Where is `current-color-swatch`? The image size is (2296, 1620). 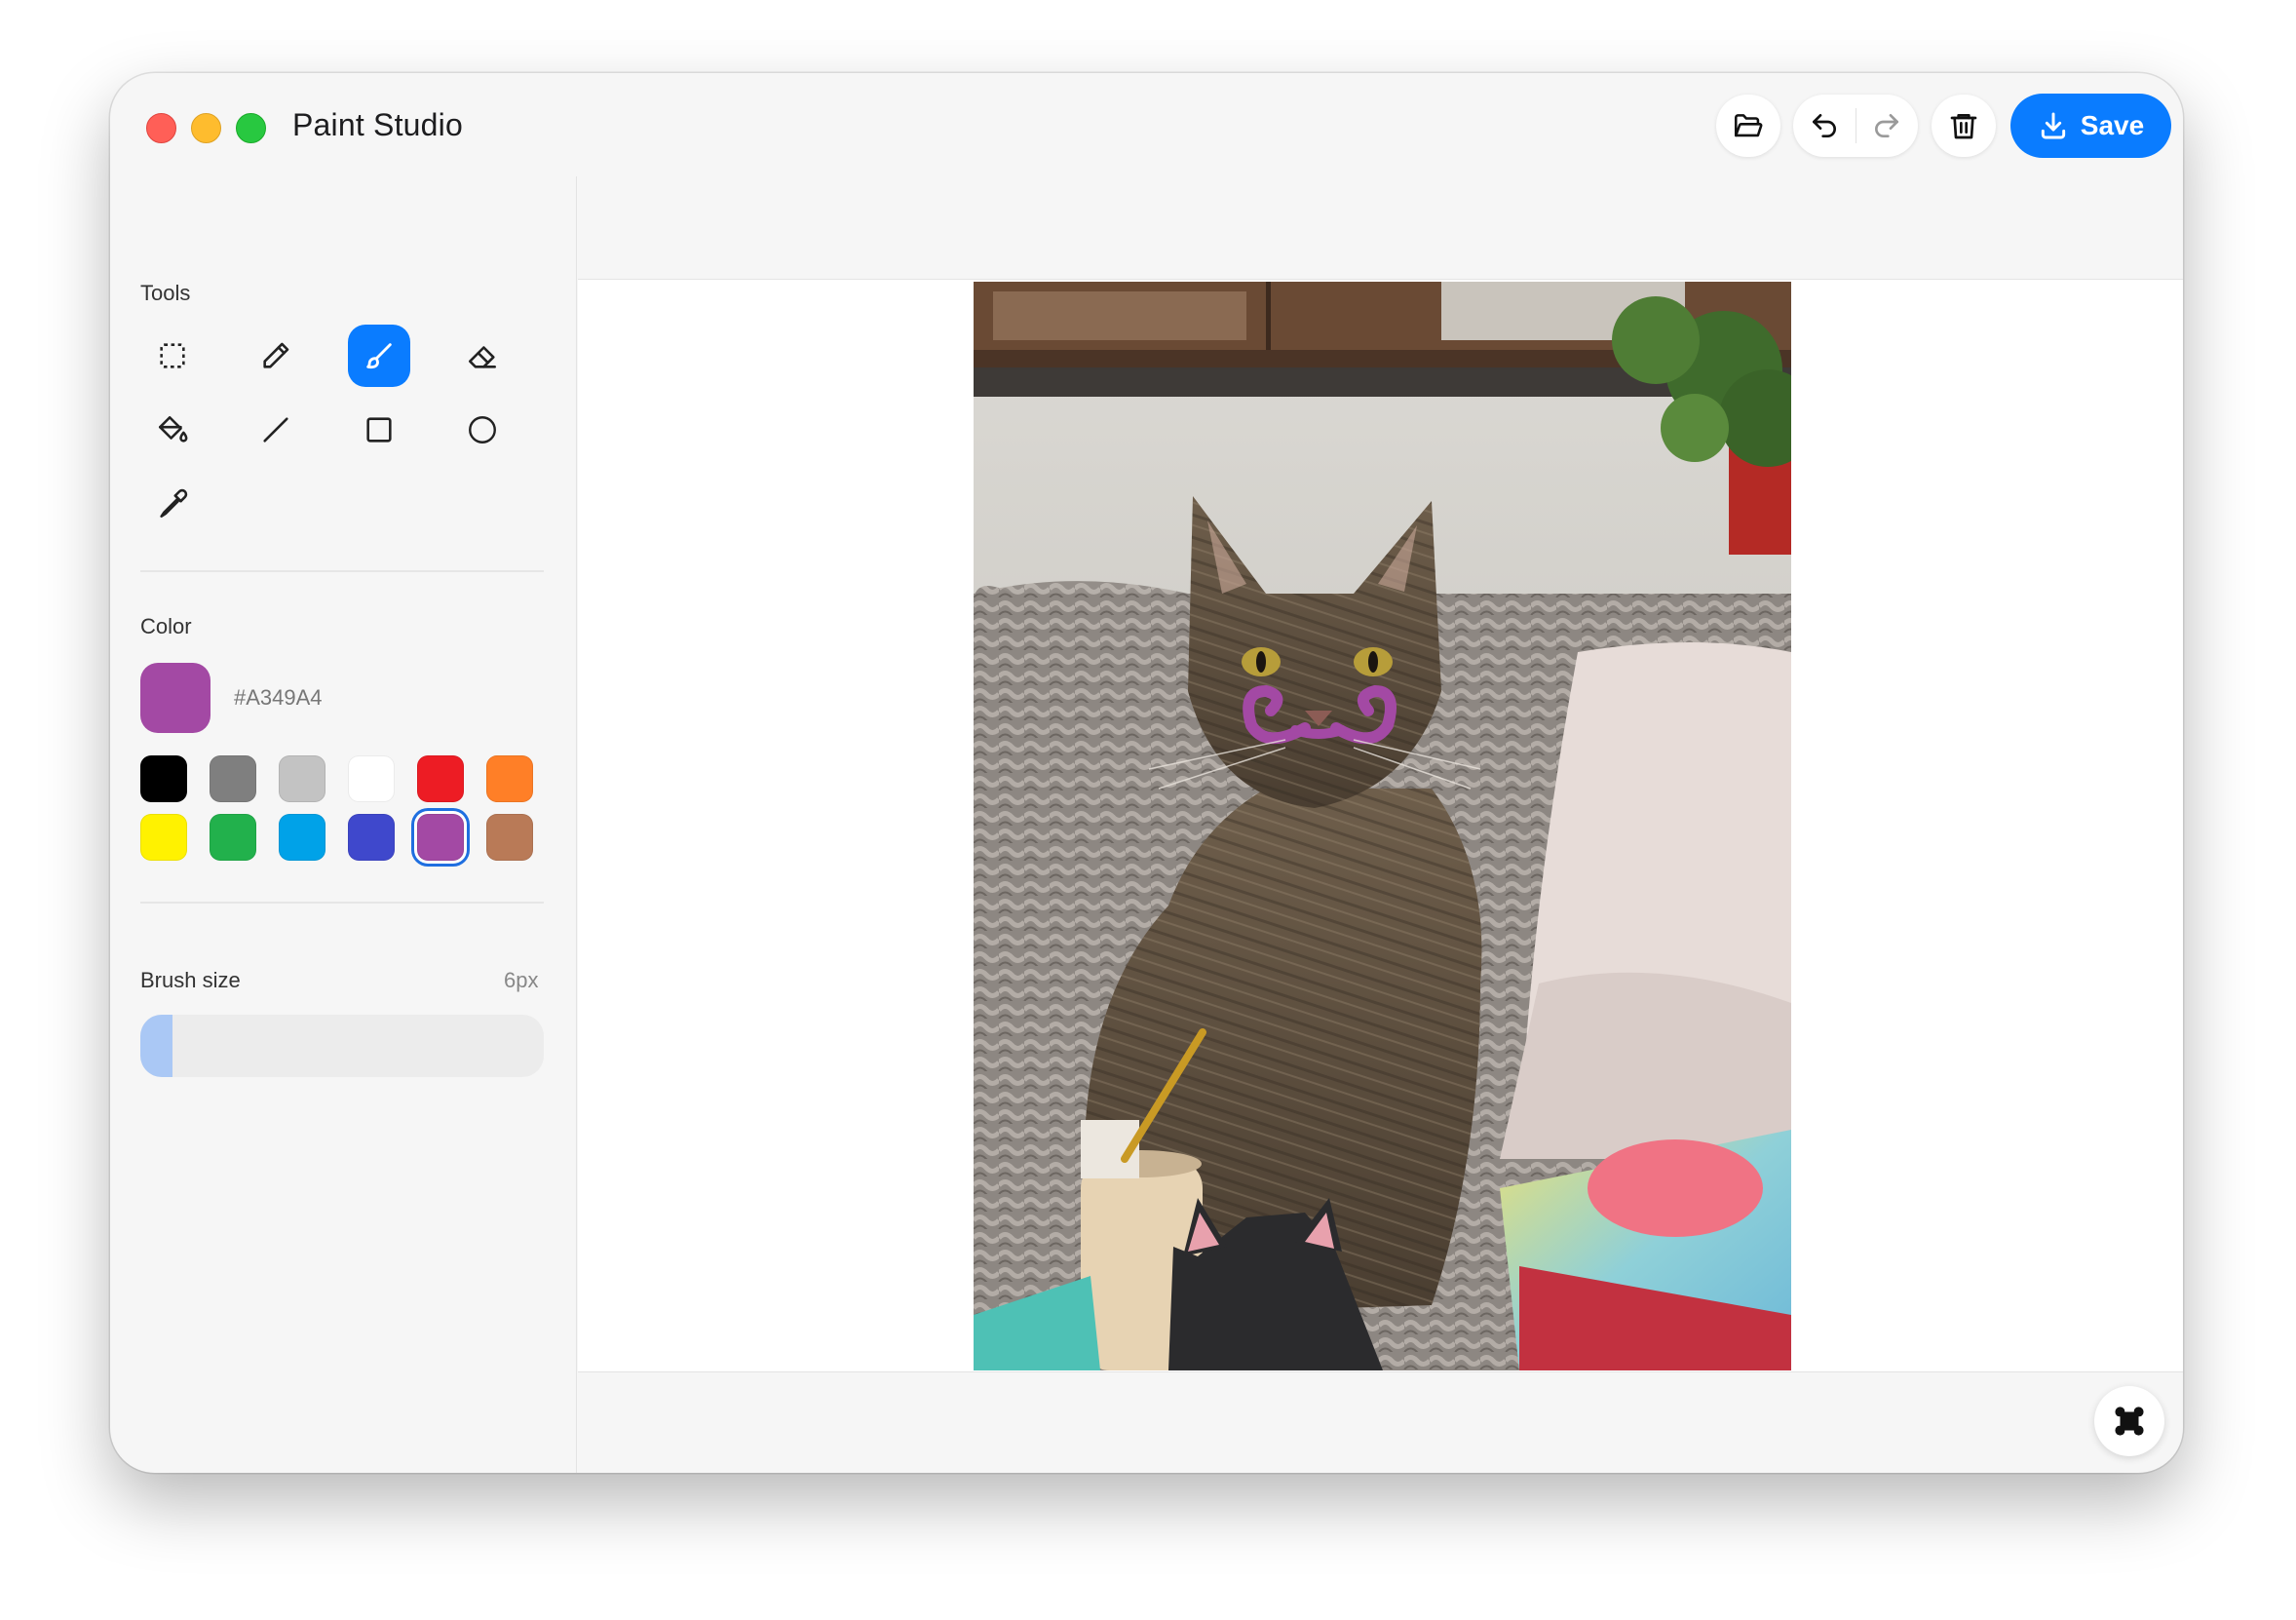 current-color-swatch is located at coordinates (175, 698).